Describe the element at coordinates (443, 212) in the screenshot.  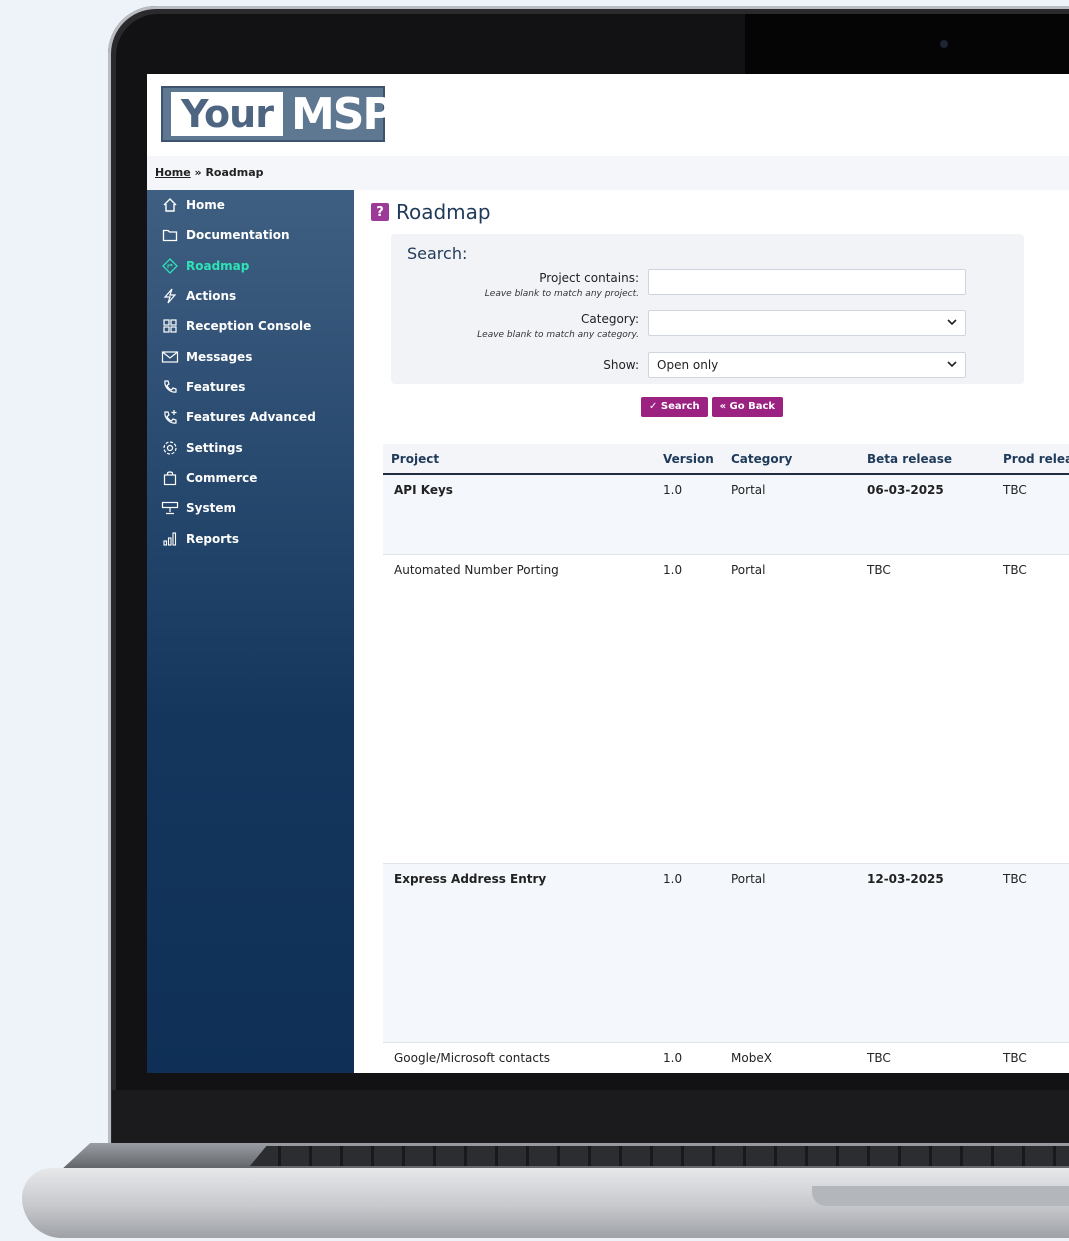
I see `page-title-text: Roadmap` at that location.